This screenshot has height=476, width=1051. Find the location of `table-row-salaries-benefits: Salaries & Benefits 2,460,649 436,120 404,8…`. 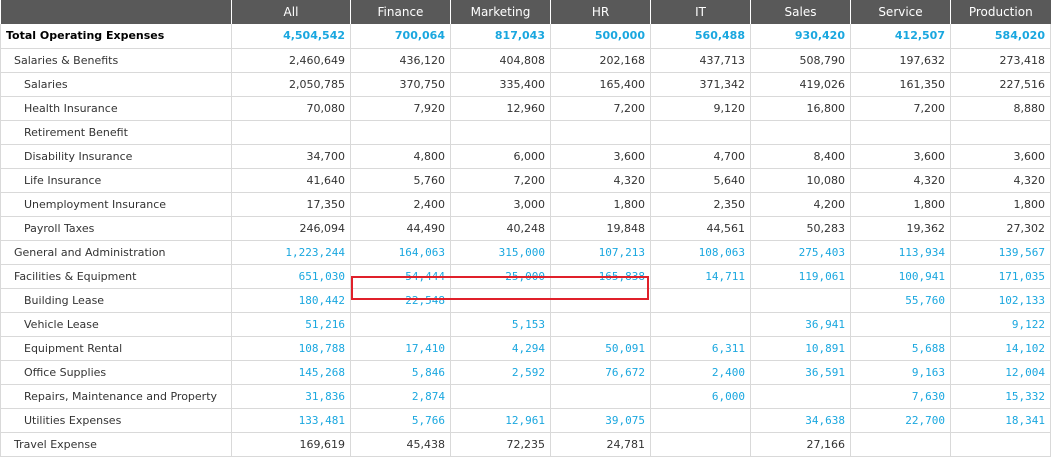

table-row-salaries-benefits: Salaries & Benefits 2,460,649 436,120 404,8… is located at coordinates (525, 60).